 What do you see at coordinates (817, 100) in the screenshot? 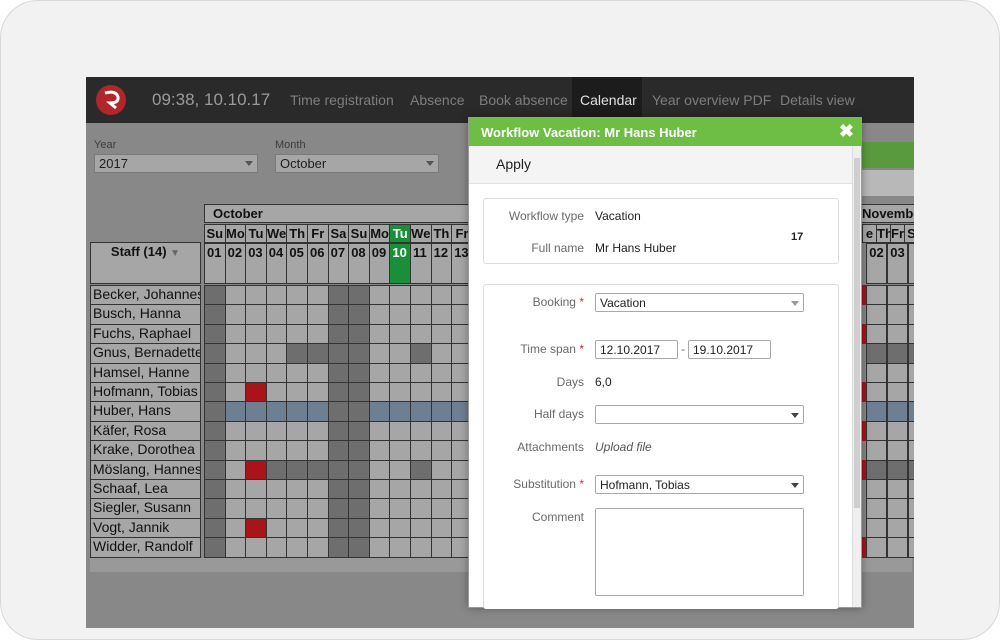
I see `nav-details-view: Details view` at bounding box center [817, 100].